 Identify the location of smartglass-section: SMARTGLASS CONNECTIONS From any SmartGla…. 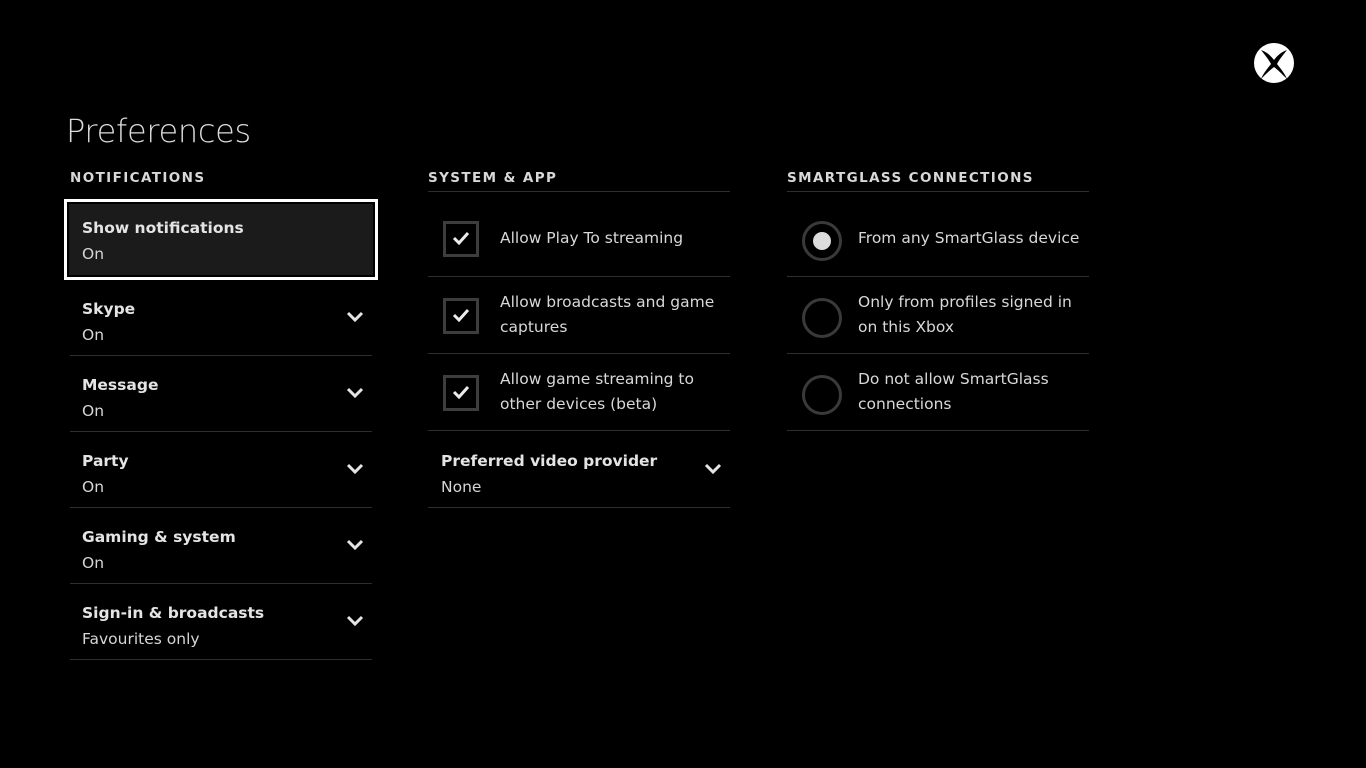
(938, 299).